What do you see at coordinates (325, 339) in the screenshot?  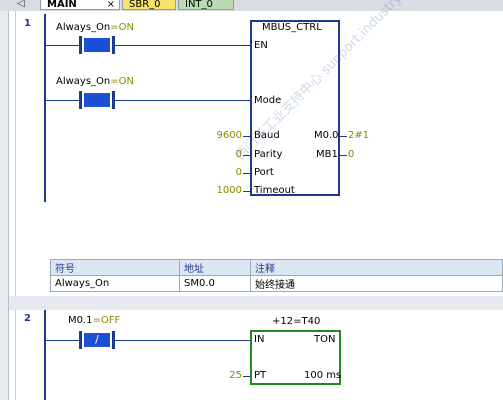 I see `timer-type: TON` at bounding box center [325, 339].